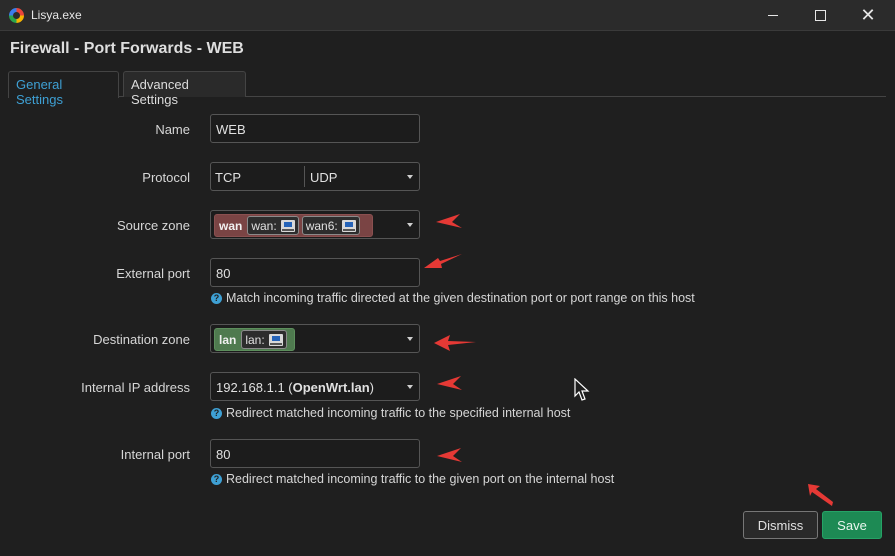 The image size is (895, 556). I want to click on protocol-divider, so click(304, 176).